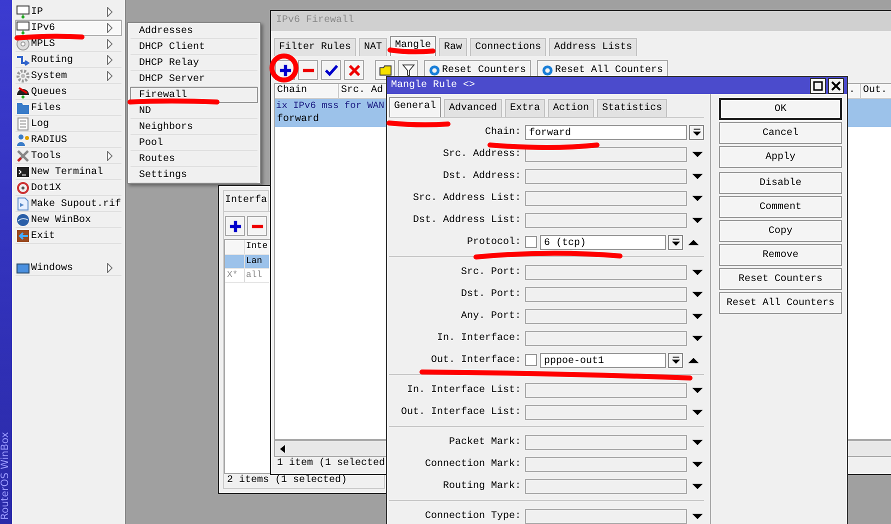 The height and width of the screenshot is (524, 891). I want to click on disable-button, so click(354, 70).